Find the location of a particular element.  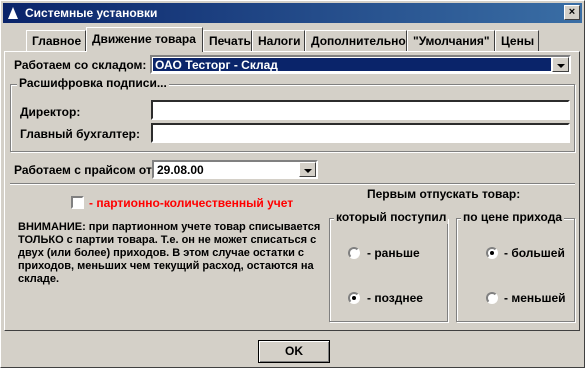

batch-accounting-checkbox is located at coordinates (77, 202).